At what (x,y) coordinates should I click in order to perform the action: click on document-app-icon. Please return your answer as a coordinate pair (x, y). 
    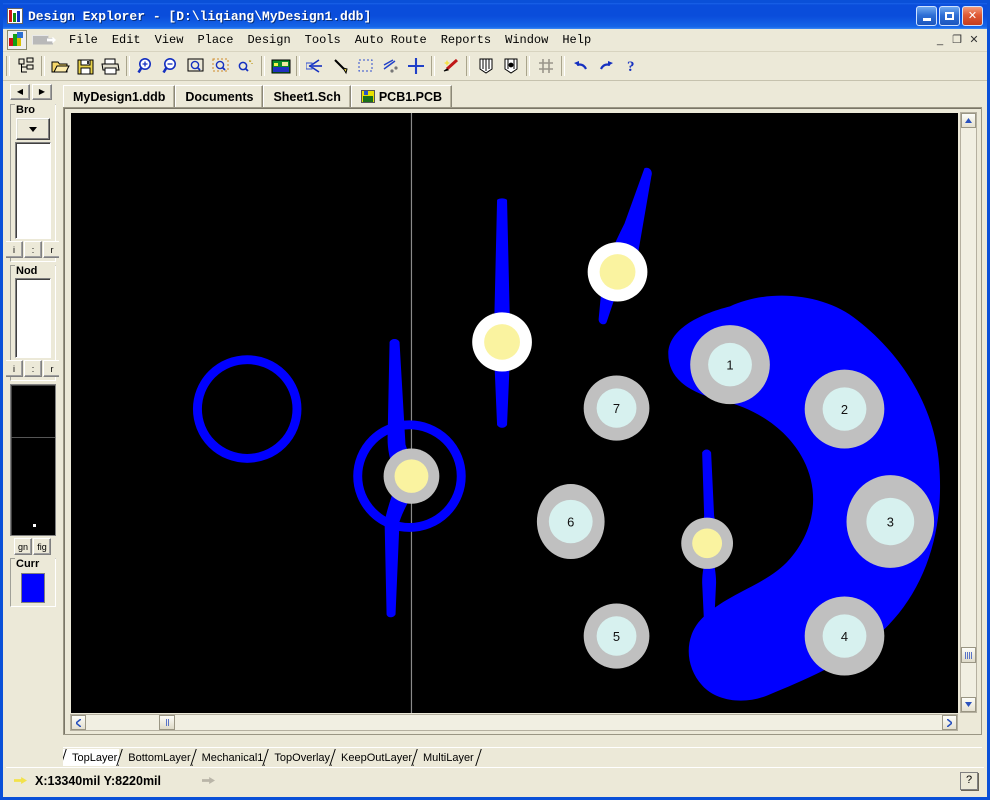
    Looking at the image, I should click on (17, 40).